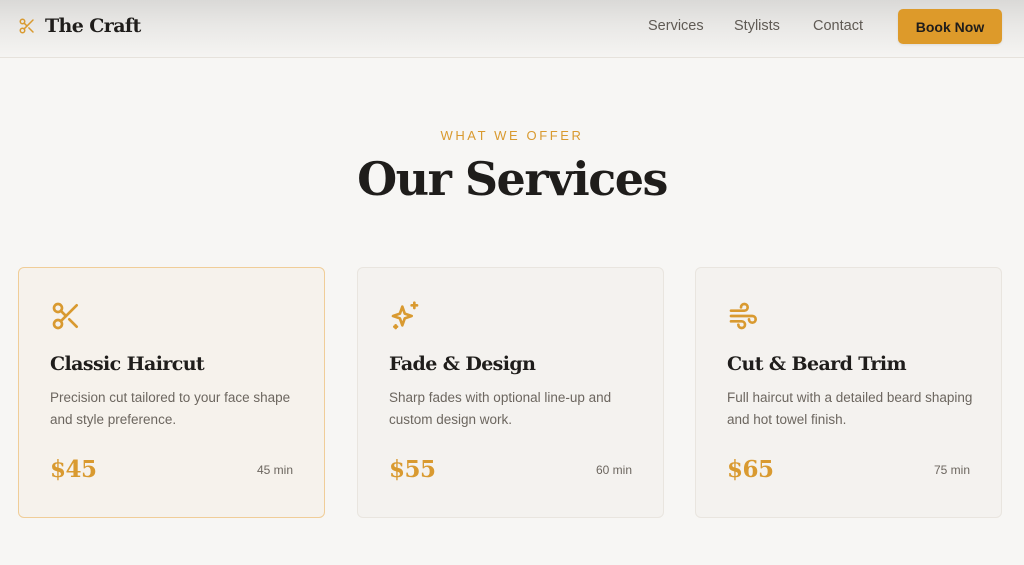 The width and height of the screenshot is (1024, 565). Describe the element at coordinates (951, 470) in the screenshot. I see `service-duration: 75 min` at that location.